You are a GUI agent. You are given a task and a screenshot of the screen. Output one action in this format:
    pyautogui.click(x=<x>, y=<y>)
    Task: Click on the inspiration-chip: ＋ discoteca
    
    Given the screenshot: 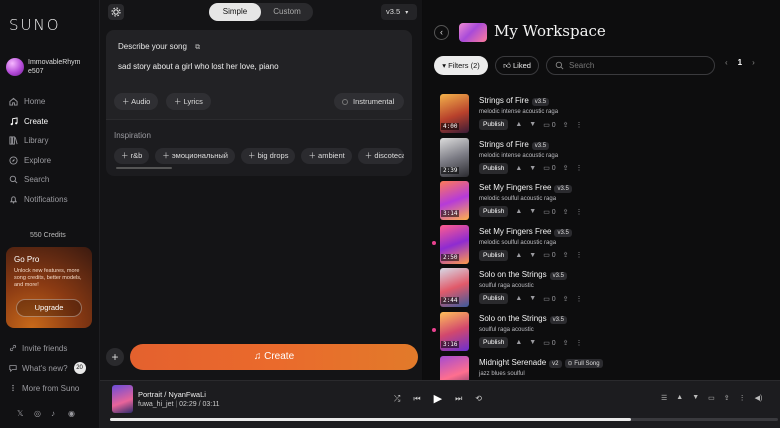 What is the action you would take?
    pyautogui.click(x=380, y=156)
    